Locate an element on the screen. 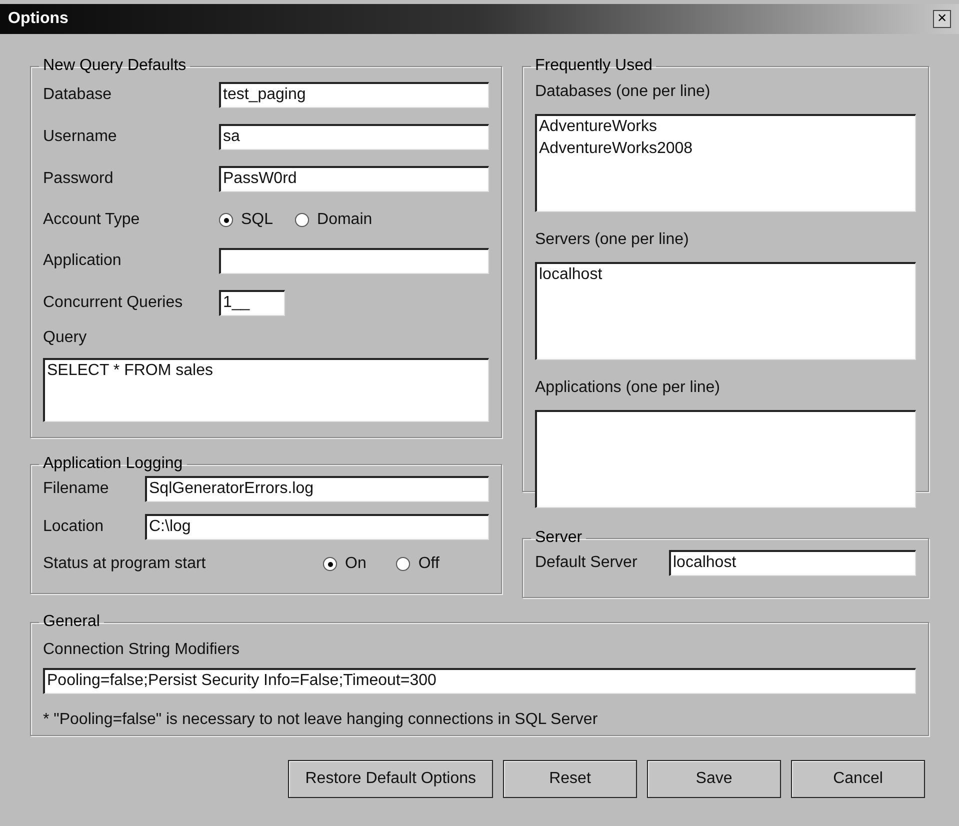 Image resolution: width=959 pixels, height=826 pixels. radio-label: Domain is located at coordinates (344, 220).